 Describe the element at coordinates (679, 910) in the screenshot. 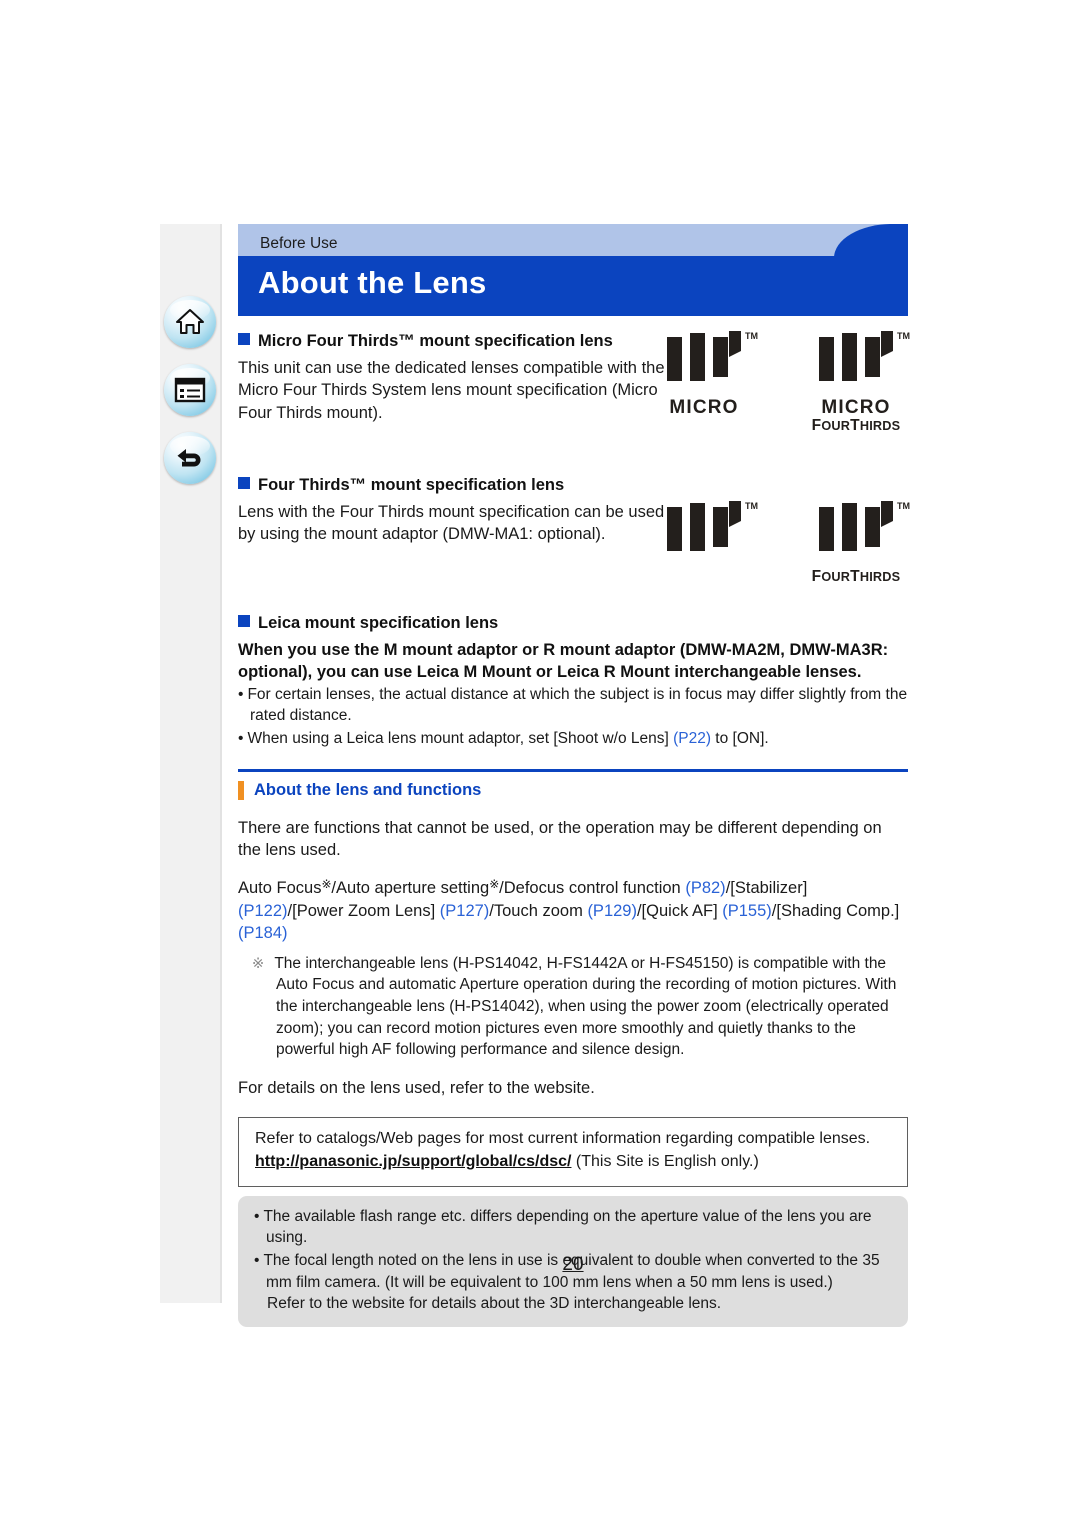

I see `feature-seg-7: /[Quick AF]` at that location.